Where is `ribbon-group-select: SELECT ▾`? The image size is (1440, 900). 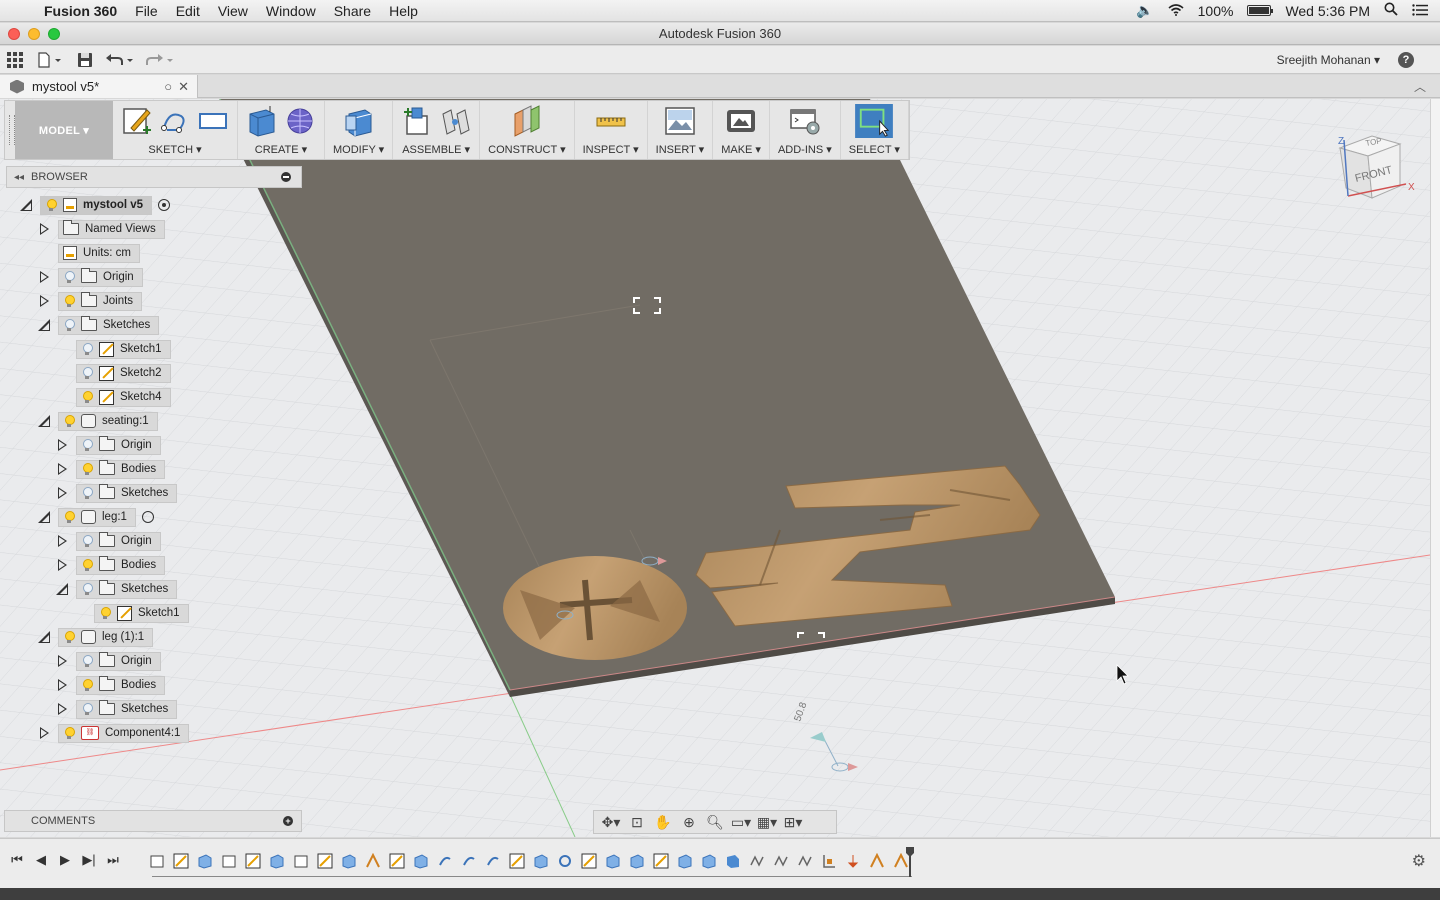 ribbon-group-select: SELECT ▾ is located at coordinates (874, 130).